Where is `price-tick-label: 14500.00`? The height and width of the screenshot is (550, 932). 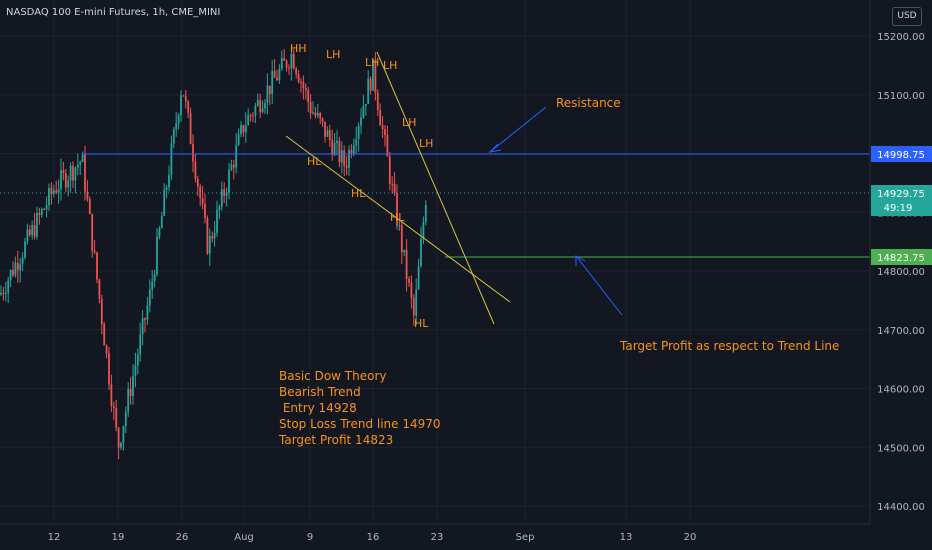 price-tick-label: 14500.00 is located at coordinates (901, 448).